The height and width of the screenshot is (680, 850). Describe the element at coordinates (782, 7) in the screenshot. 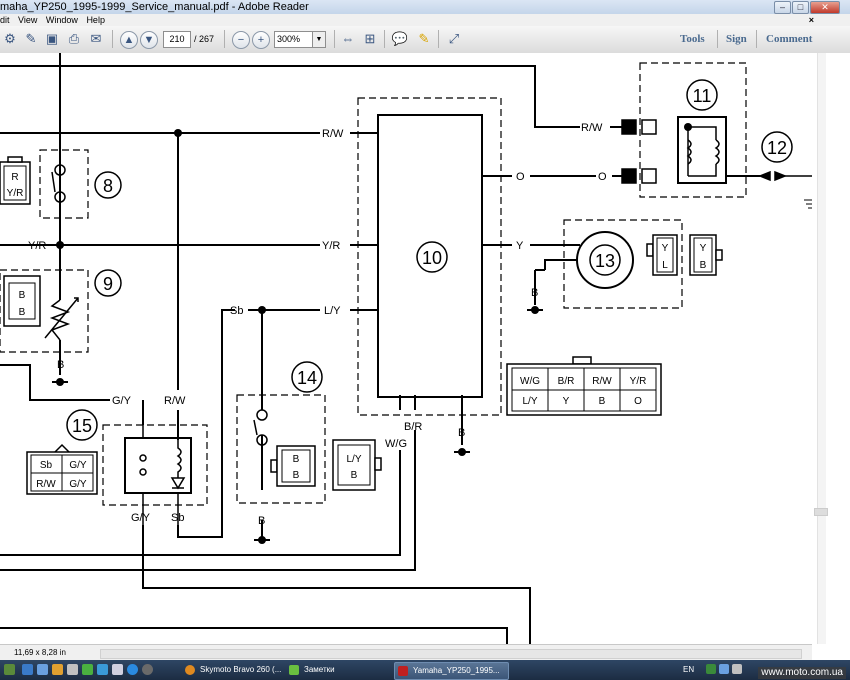

I see `minimize-icon: –` at that location.